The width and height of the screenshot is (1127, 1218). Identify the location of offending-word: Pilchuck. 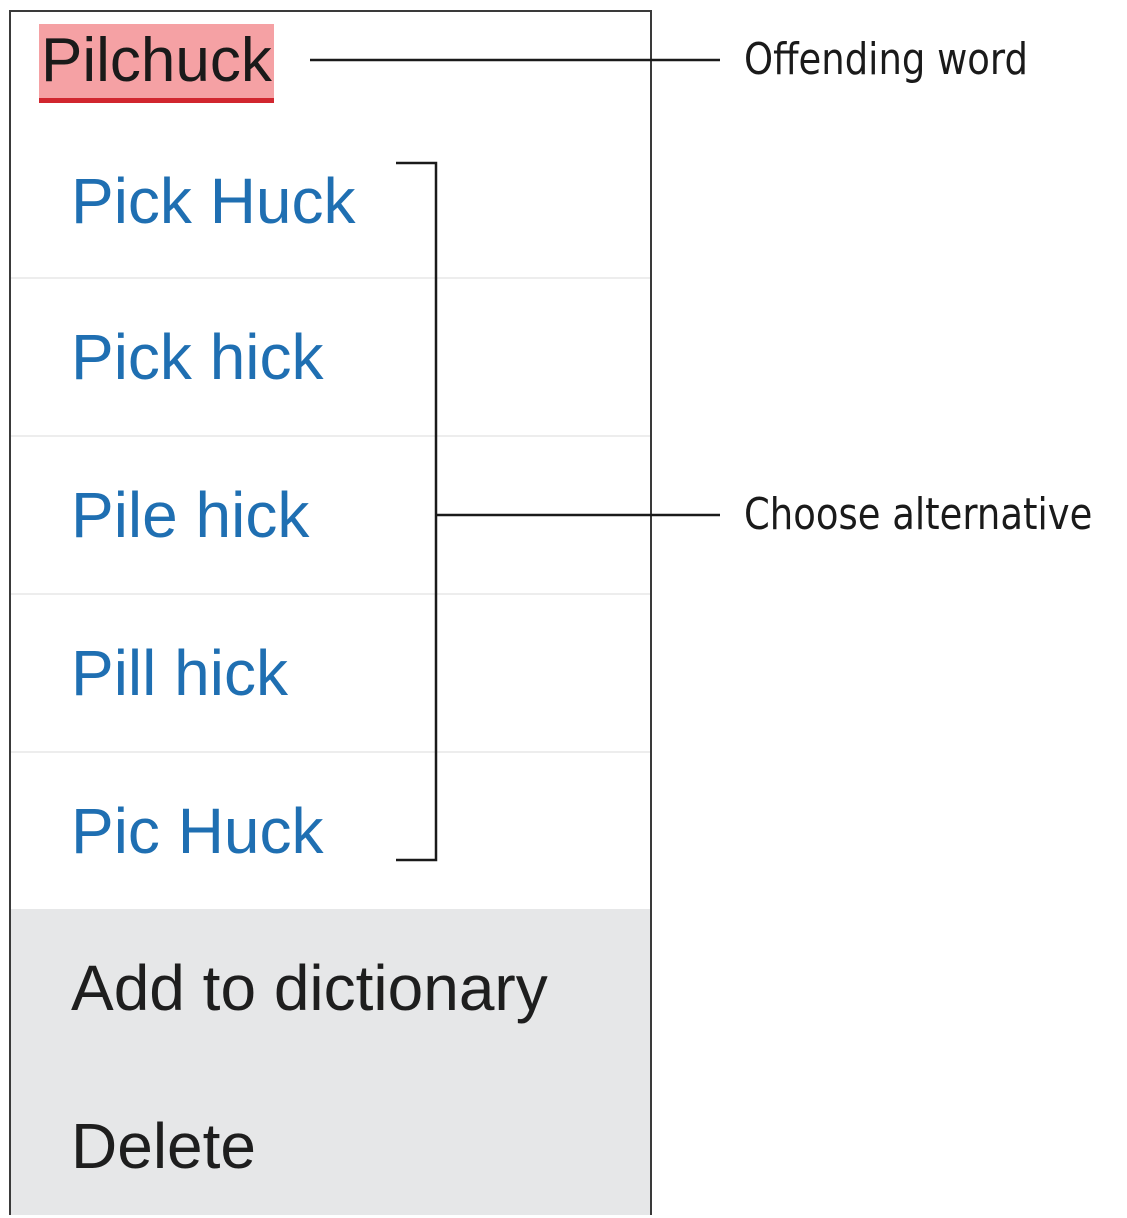
(156, 63).